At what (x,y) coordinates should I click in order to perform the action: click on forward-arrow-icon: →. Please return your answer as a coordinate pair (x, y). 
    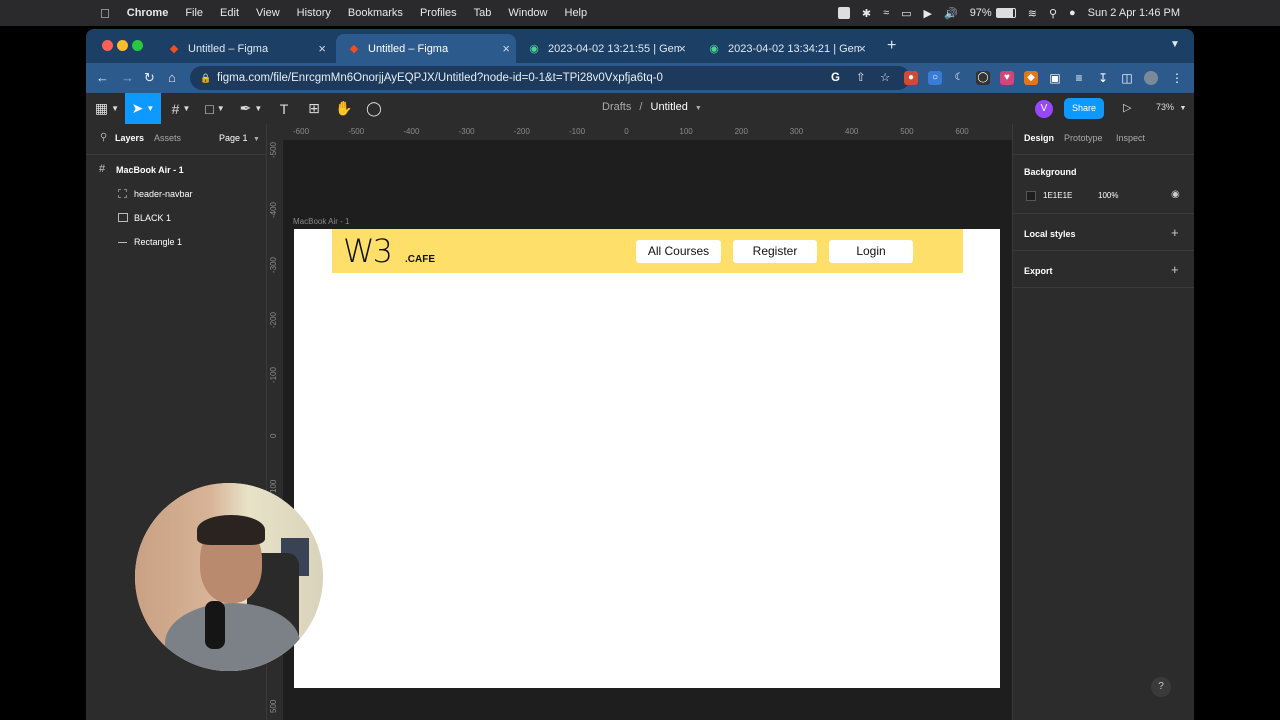
    Looking at the image, I should click on (127, 78).